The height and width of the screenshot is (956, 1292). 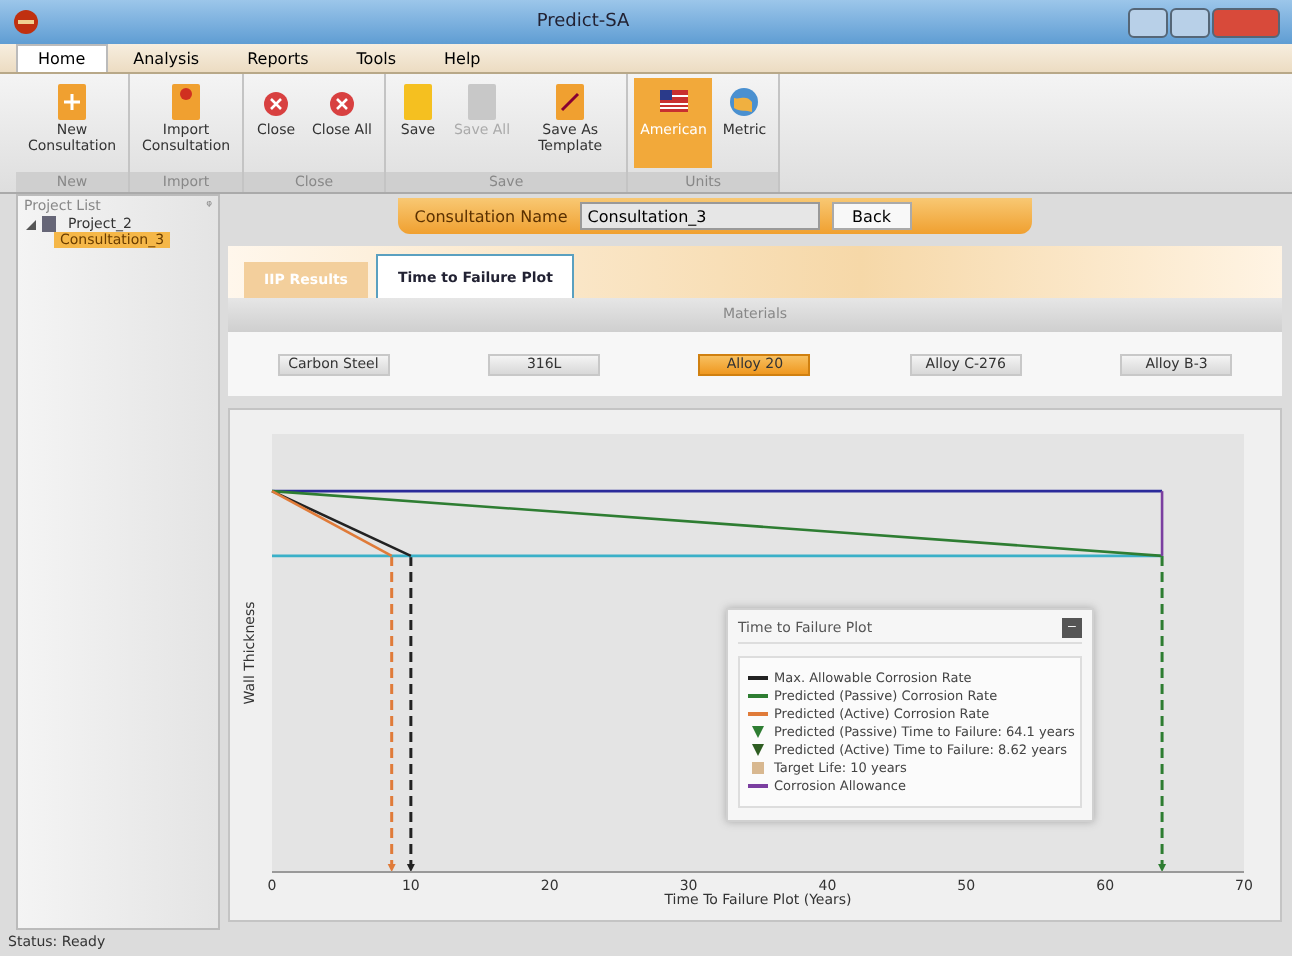 I want to click on app-logo-icon, so click(x=26, y=22).